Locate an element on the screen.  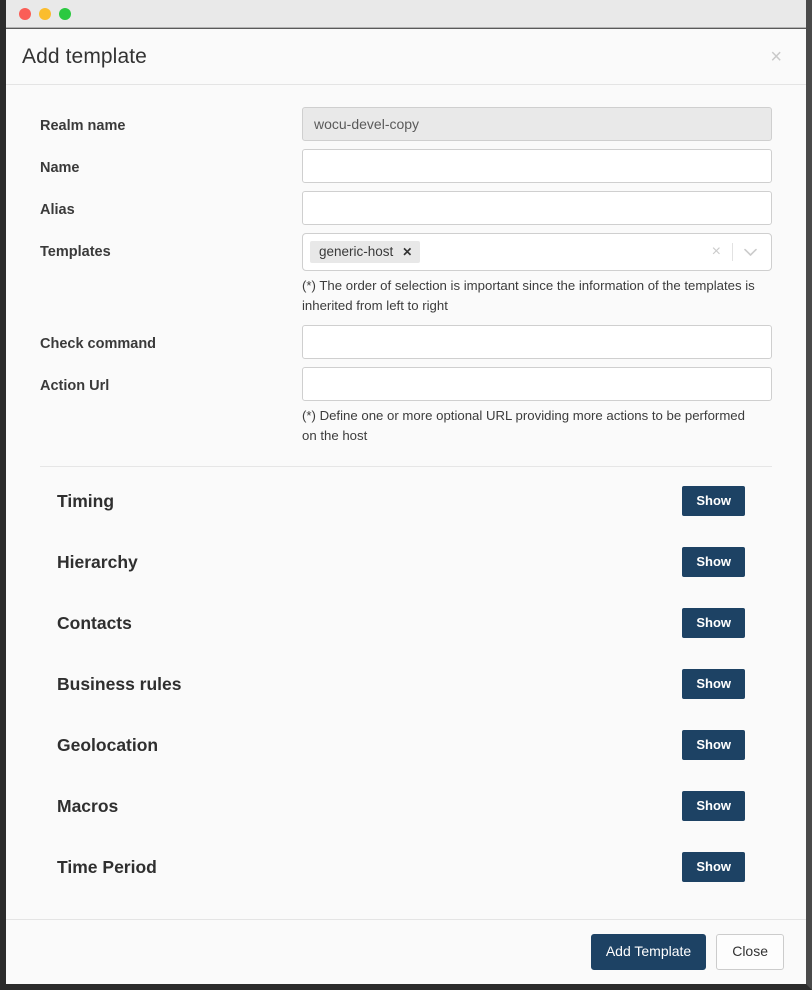
section-title-contacts: Contacts is located at coordinates (94, 622).